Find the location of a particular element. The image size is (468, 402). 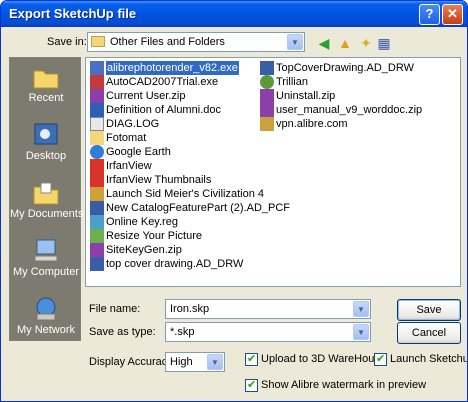

help-button: ? is located at coordinates (429, 14).